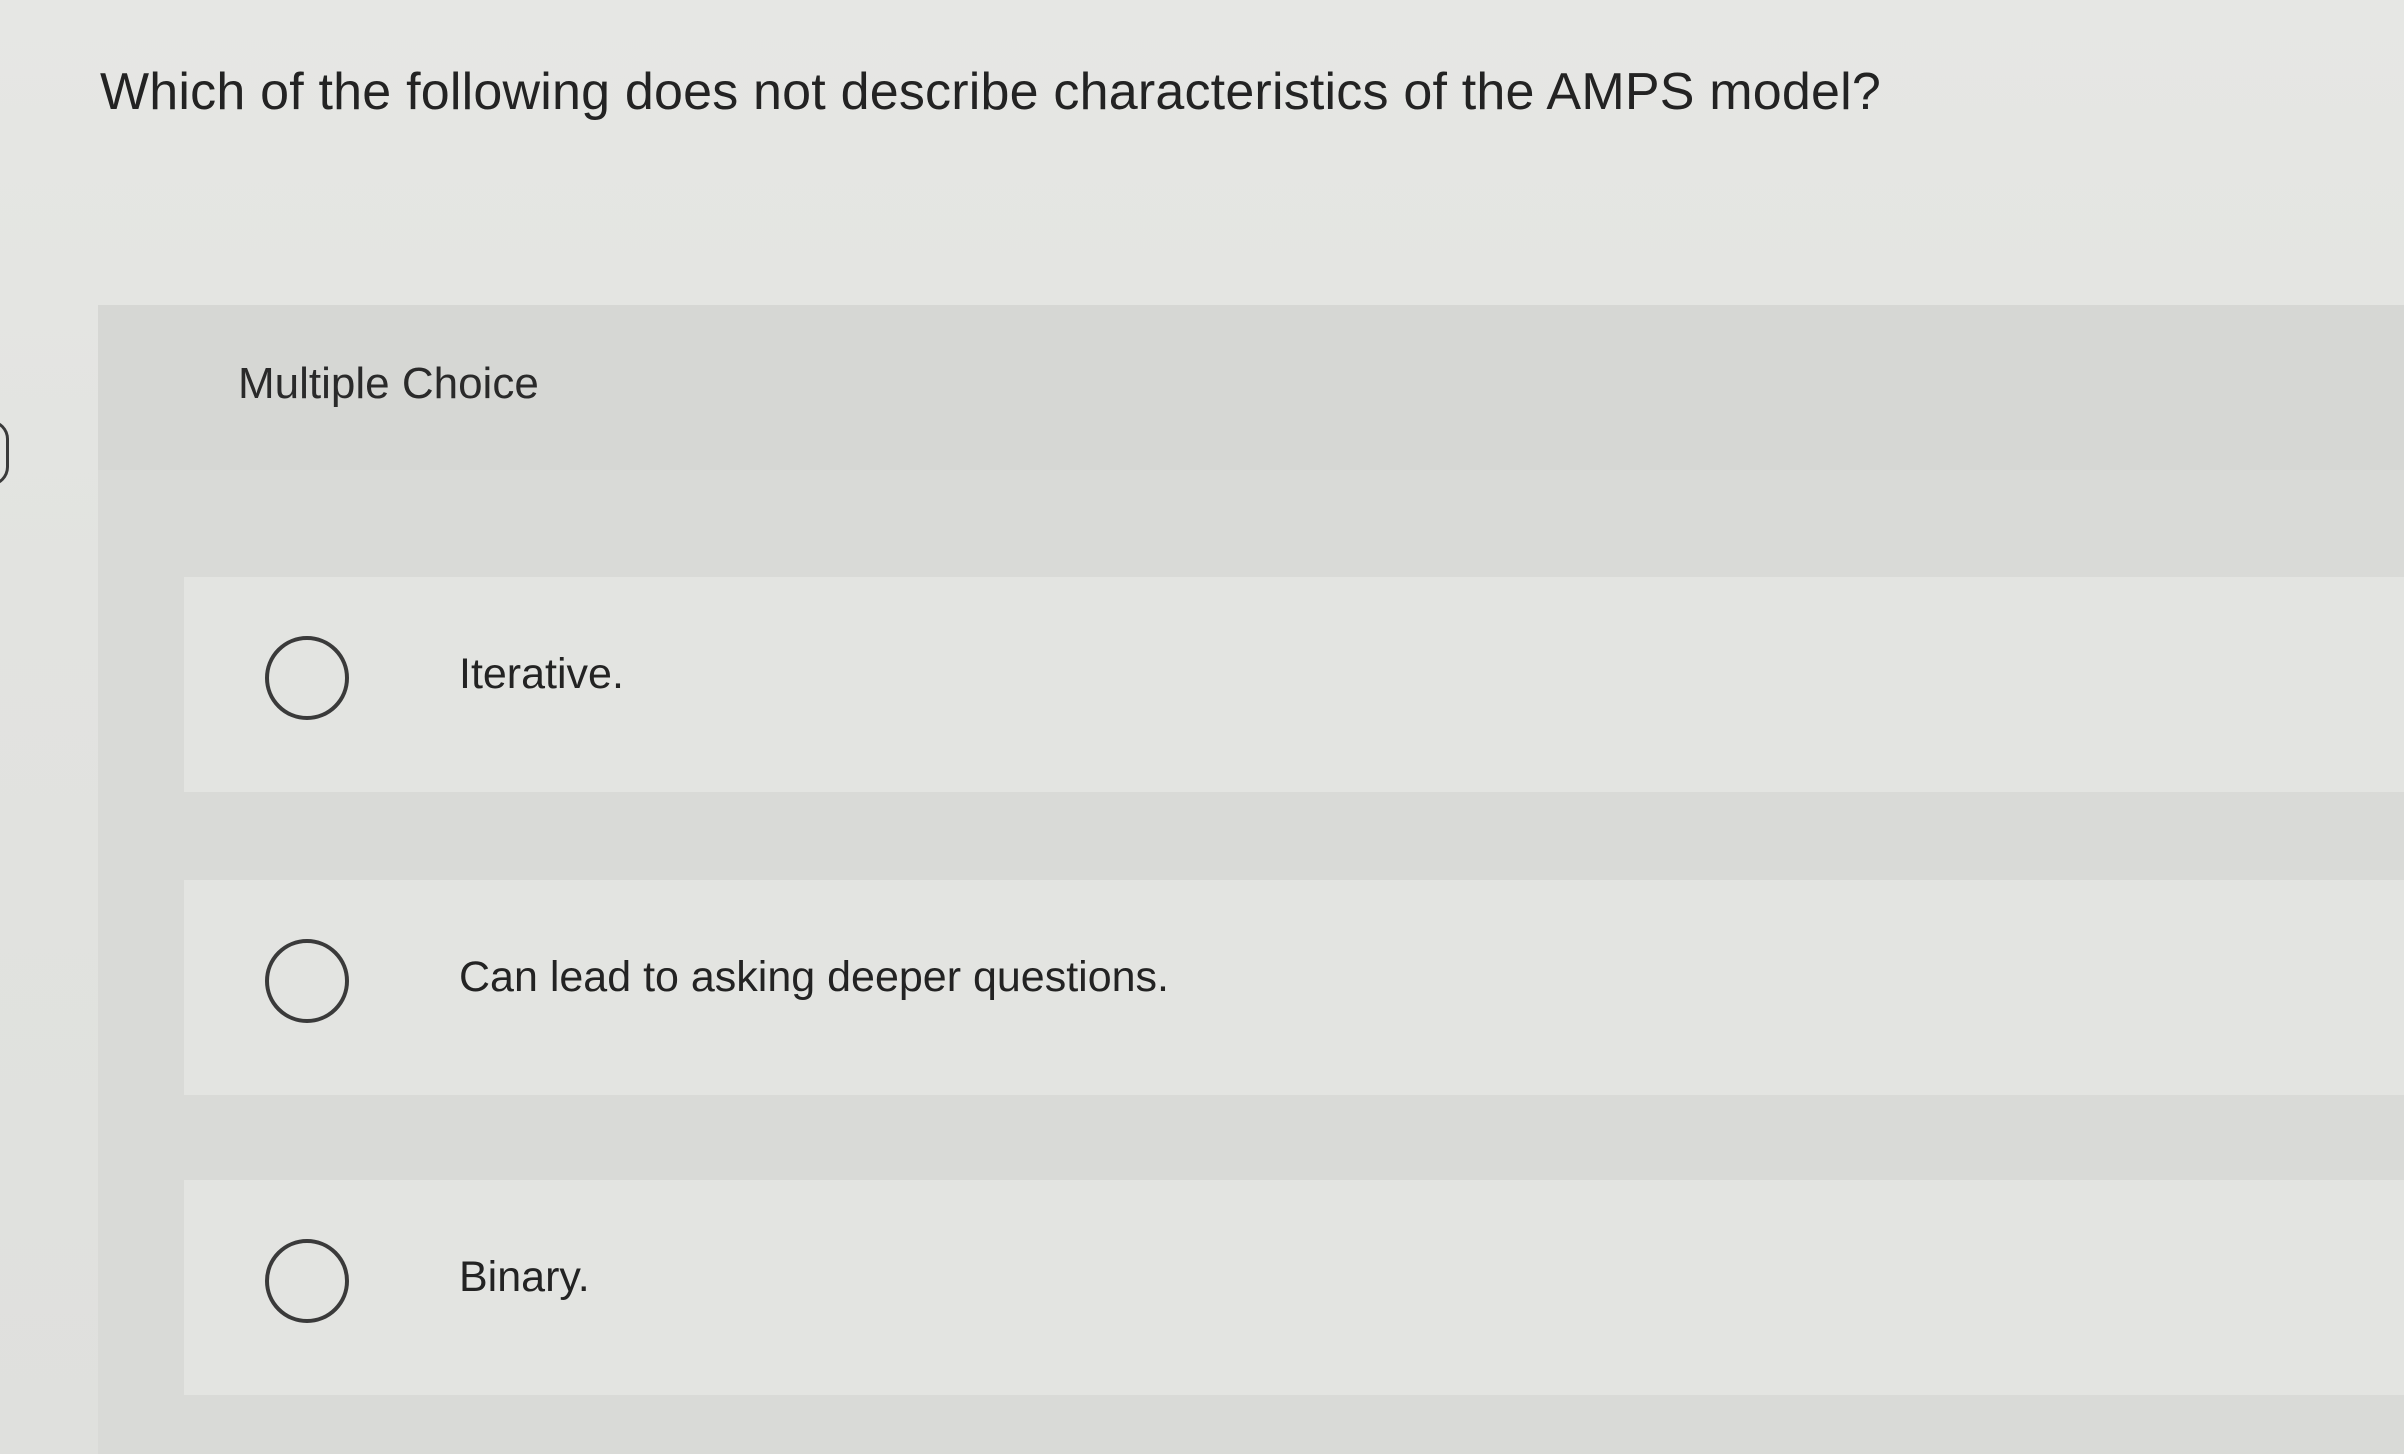 The height and width of the screenshot is (1454, 2404). Describe the element at coordinates (1294, 987) in the screenshot. I see `option-row-deeper-questions: Can lead to asking deeper questions.` at that location.